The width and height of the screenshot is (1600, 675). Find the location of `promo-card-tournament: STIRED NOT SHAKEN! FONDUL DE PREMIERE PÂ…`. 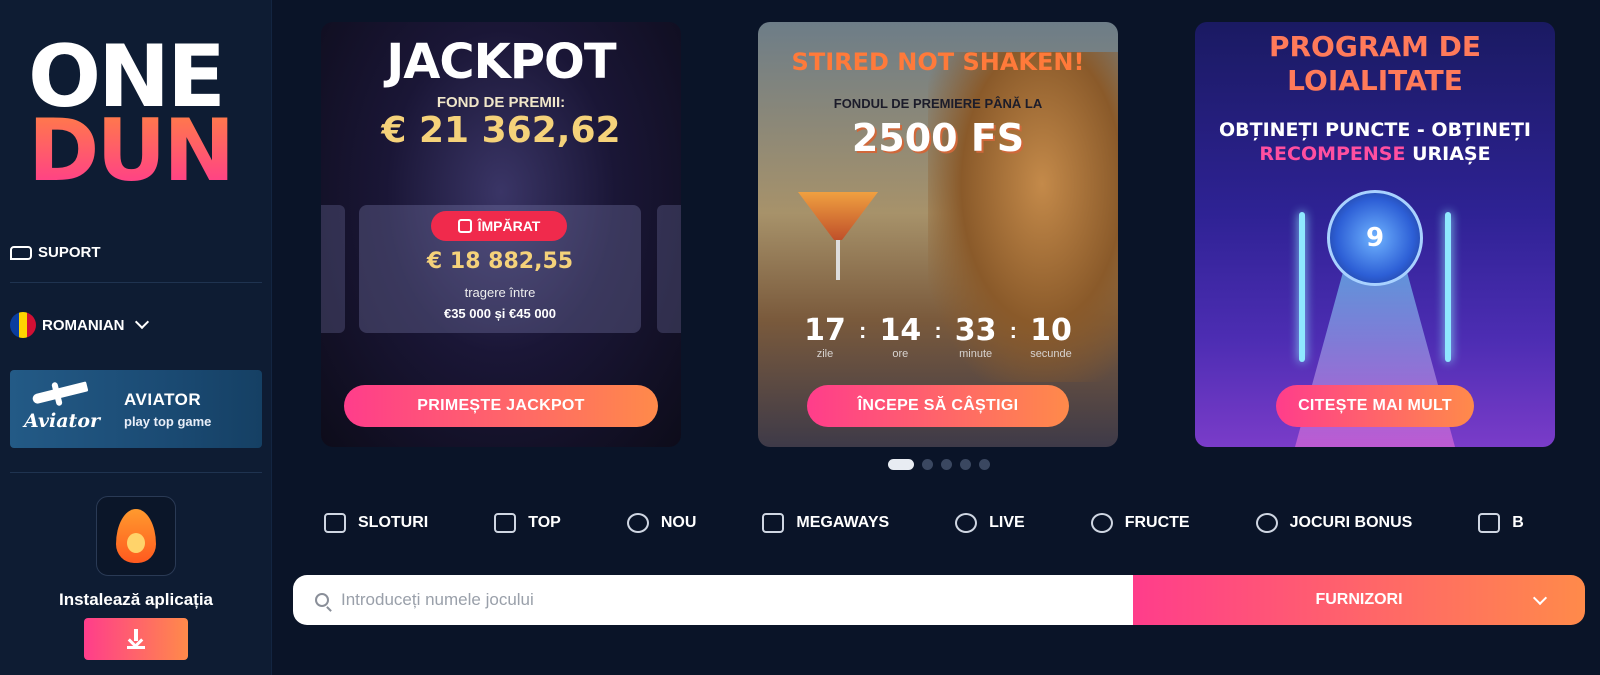

promo-card-tournament: STIRED NOT SHAKEN! FONDUL DE PREMIERE PÂ… is located at coordinates (938, 234).